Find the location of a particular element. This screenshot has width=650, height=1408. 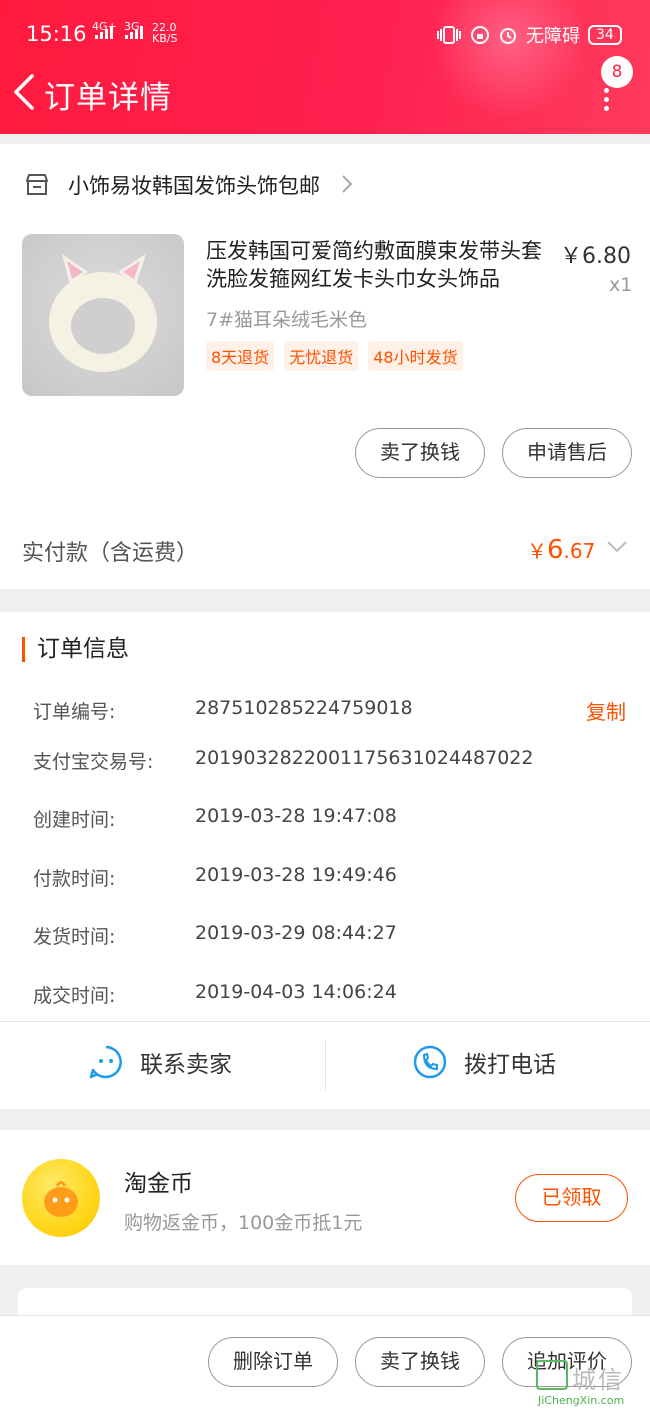

store-link: 小饰易妆韩国发饰头饰包邮 is located at coordinates (172, 185).